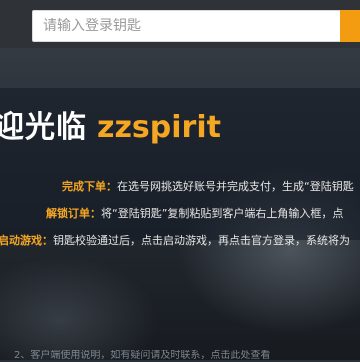  Describe the element at coordinates (89, 186) in the screenshot. I see `step-label: 完成下单：` at that location.